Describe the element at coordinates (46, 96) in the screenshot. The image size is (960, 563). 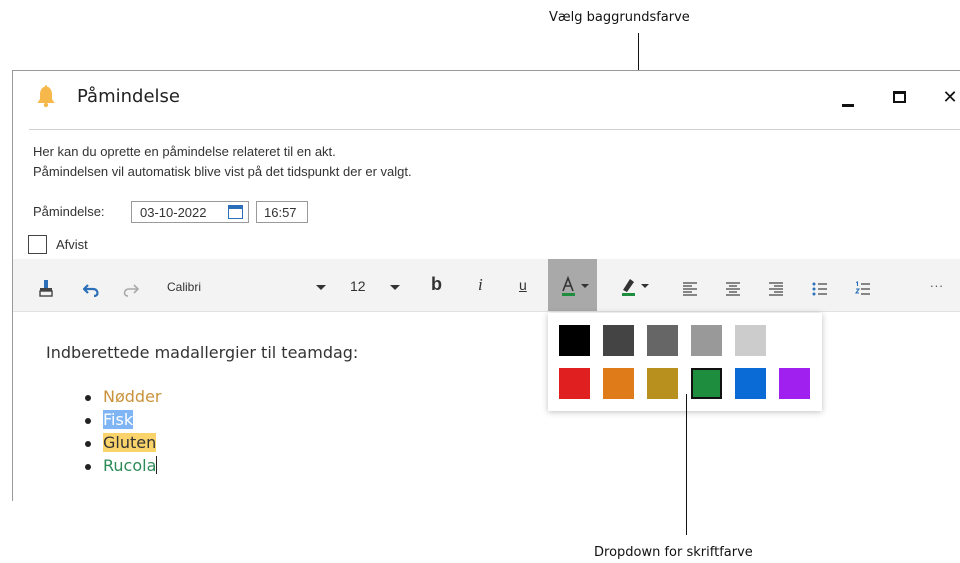
I see `bell-icon` at that location.